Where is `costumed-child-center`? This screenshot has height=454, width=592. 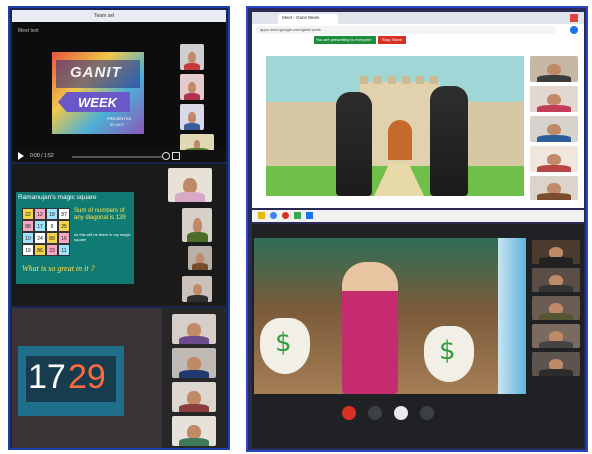 costumed-child-center is located at coordinates (370, 328).